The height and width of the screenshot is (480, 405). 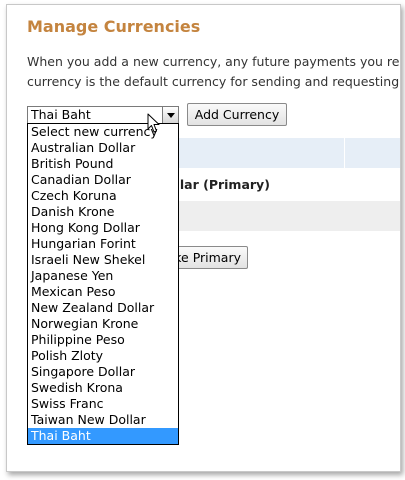 I want to click on dropdown-option: Norwegian Krone, so click(x=103, y=324).